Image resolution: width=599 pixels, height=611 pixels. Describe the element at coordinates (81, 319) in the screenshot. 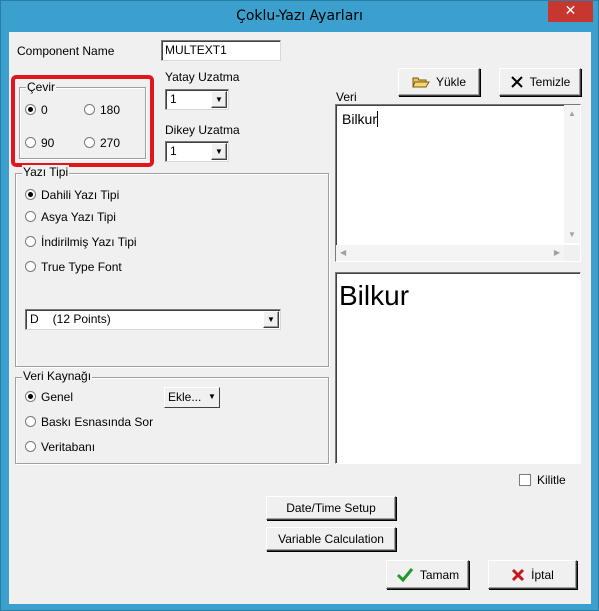

I see `font-select-size: (12 Points)` at that location.